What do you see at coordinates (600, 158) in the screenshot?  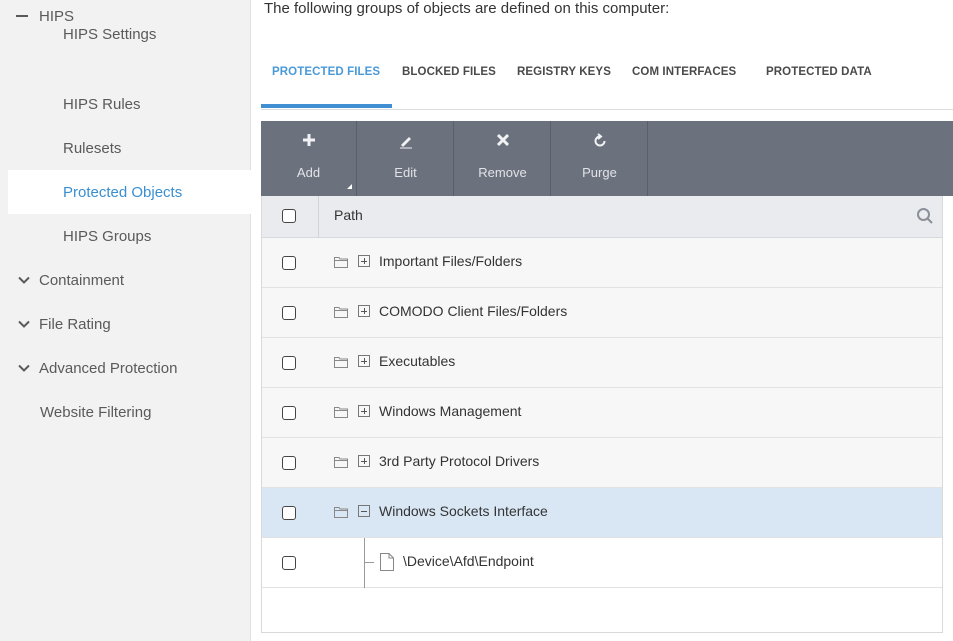 I see `purge-button: Purge` at bounding box center [600, 158].